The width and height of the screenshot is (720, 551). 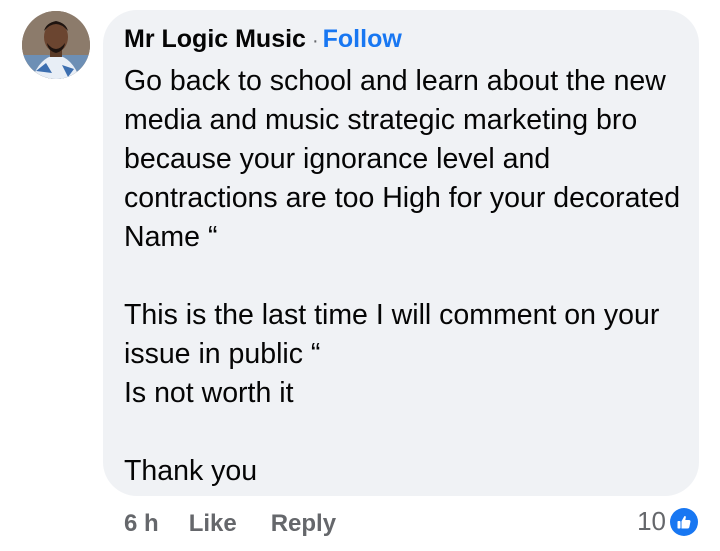 I want to click on avatar, so click(x=56, y=45).